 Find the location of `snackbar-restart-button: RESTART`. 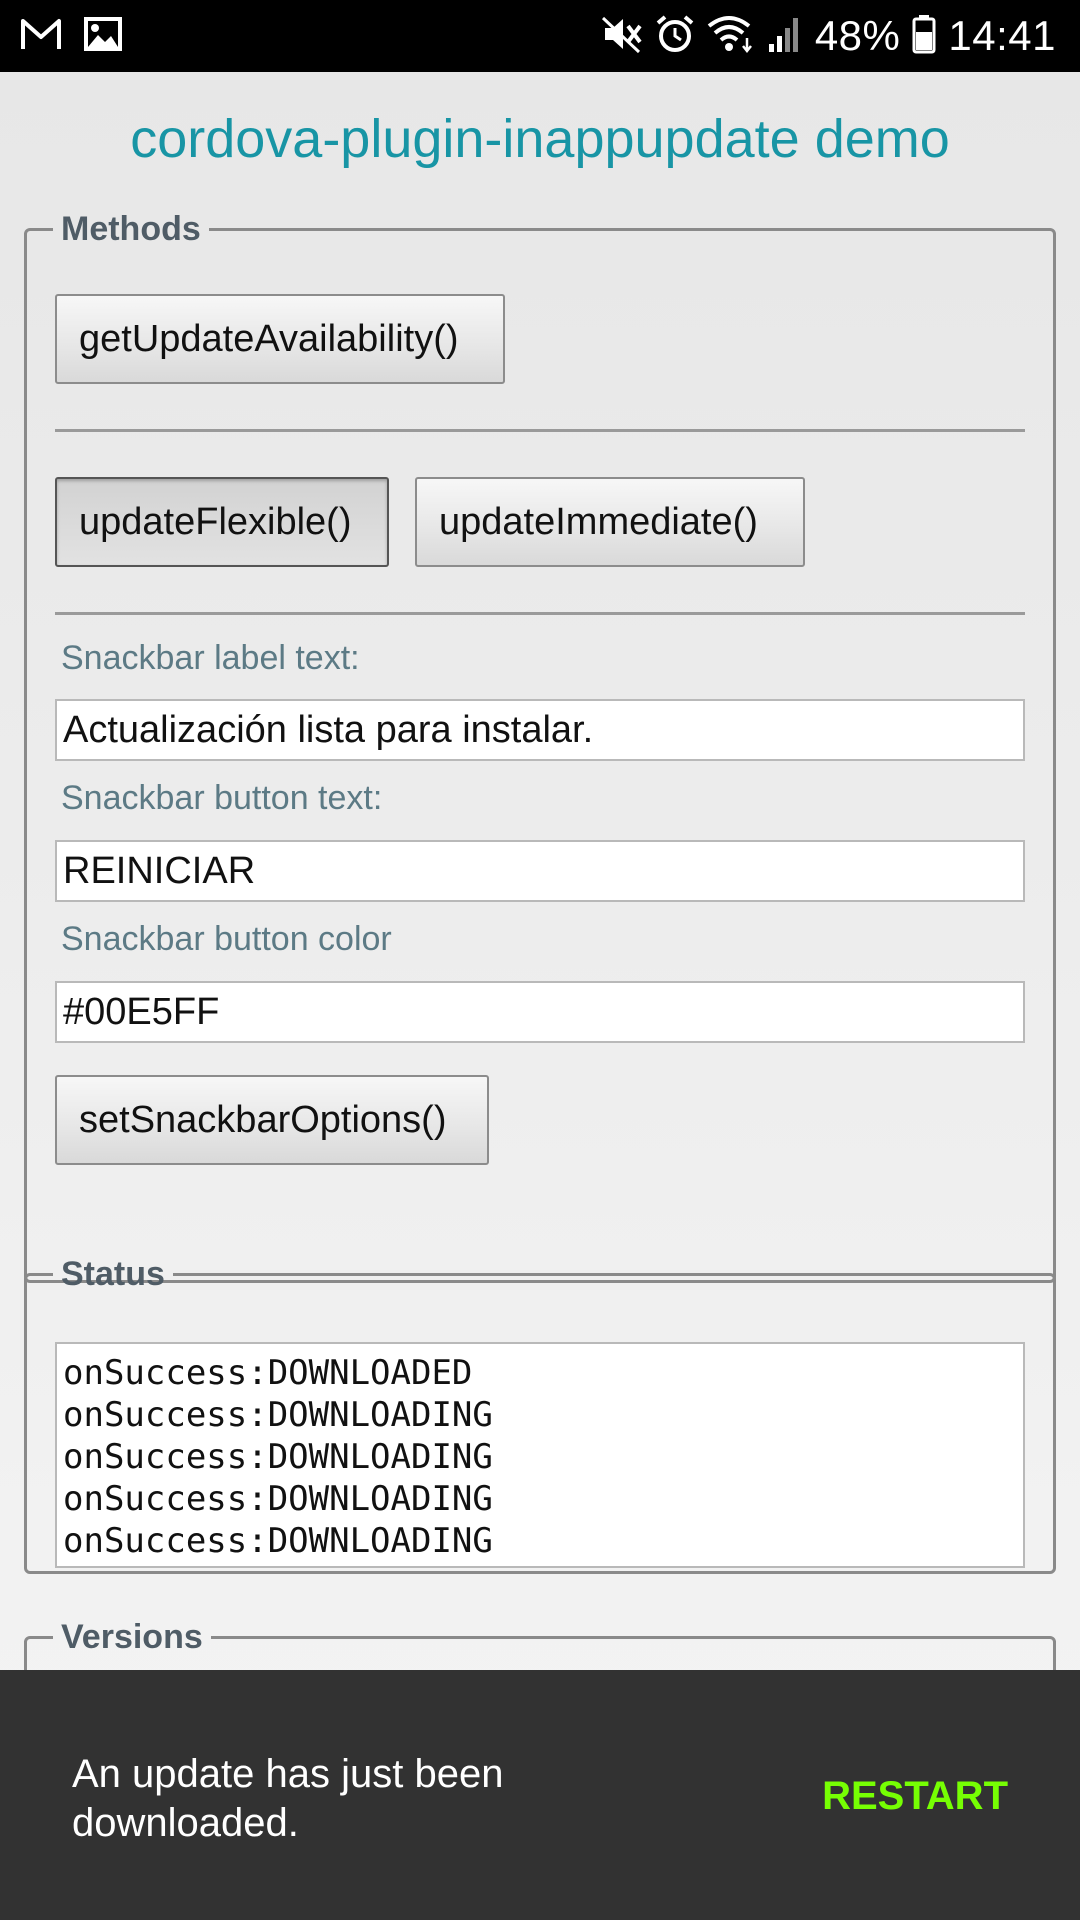

snackbar-restart-button: RESTART is located at coordinates (915, 1796).